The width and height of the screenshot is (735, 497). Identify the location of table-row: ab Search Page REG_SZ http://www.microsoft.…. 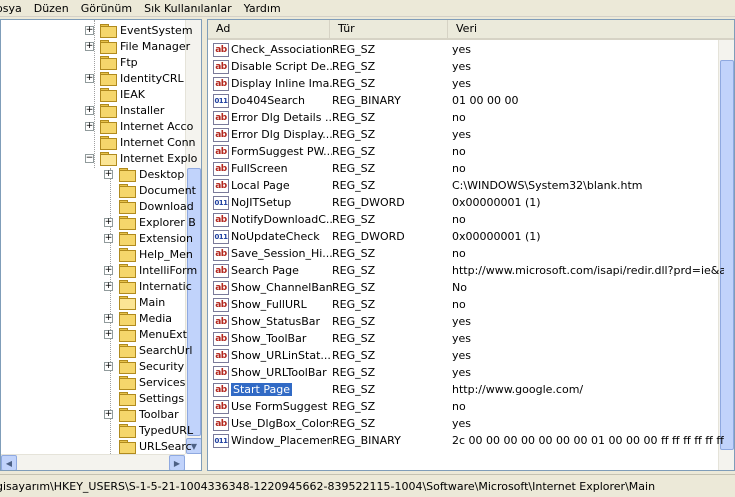
(466, 270).